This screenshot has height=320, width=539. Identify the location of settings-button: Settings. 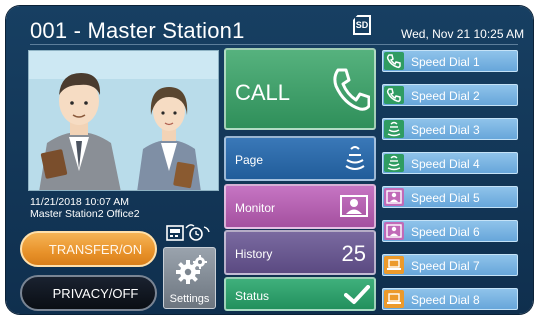
(189, 278).